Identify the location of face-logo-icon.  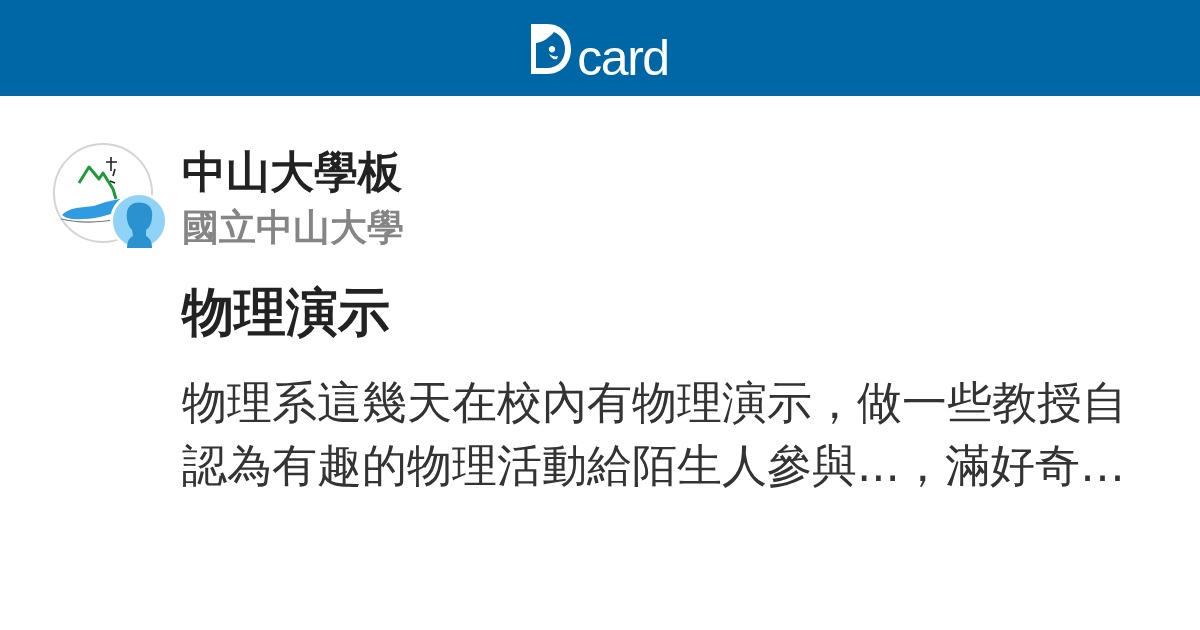
(551, 49).